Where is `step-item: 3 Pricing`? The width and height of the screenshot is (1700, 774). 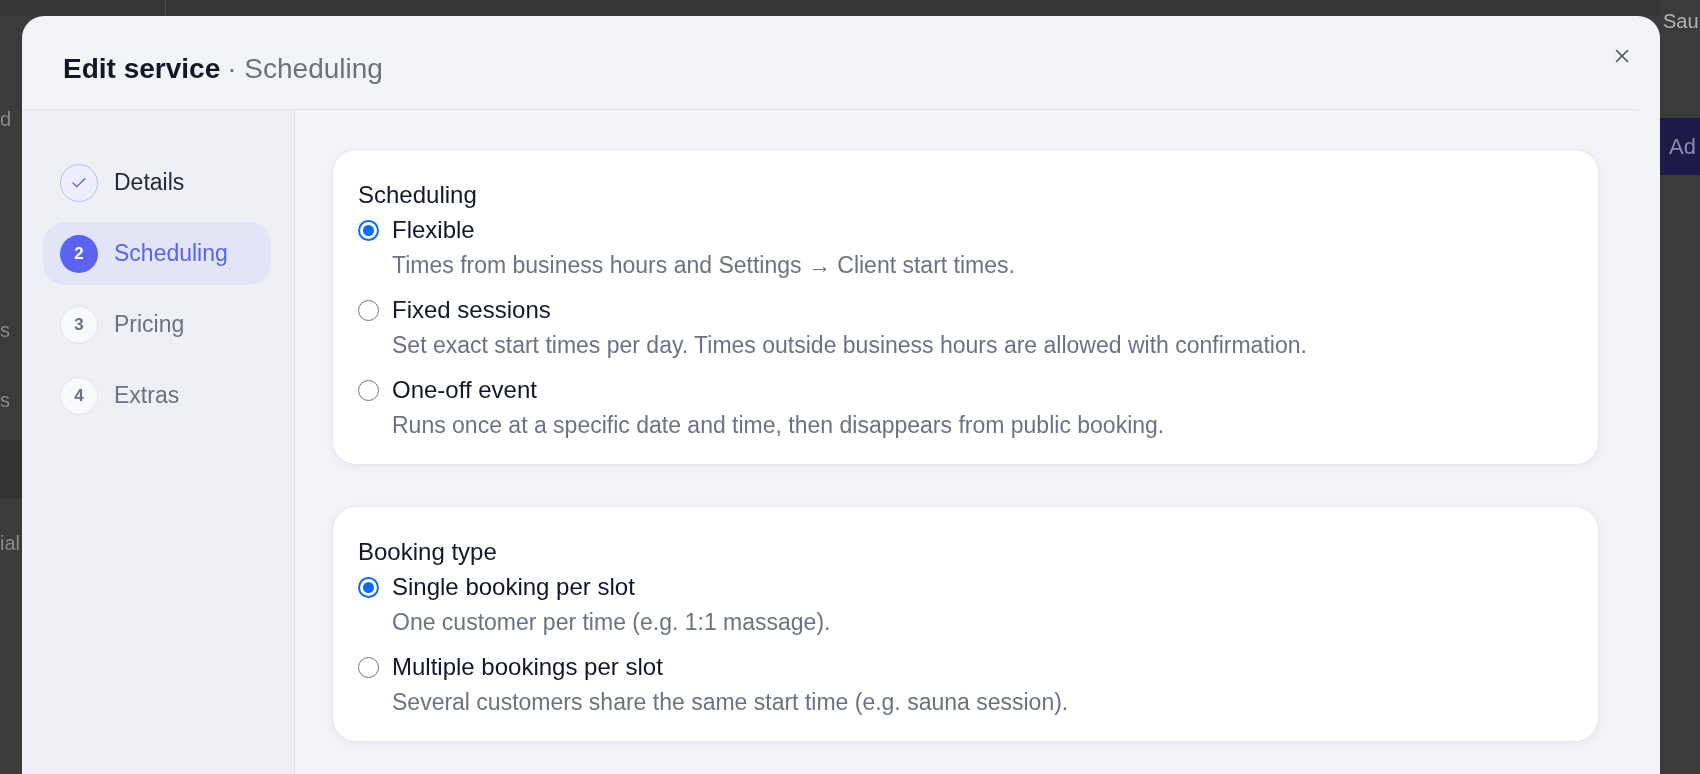
step-item: 3 Pricing is located at coordinates (157, 324).